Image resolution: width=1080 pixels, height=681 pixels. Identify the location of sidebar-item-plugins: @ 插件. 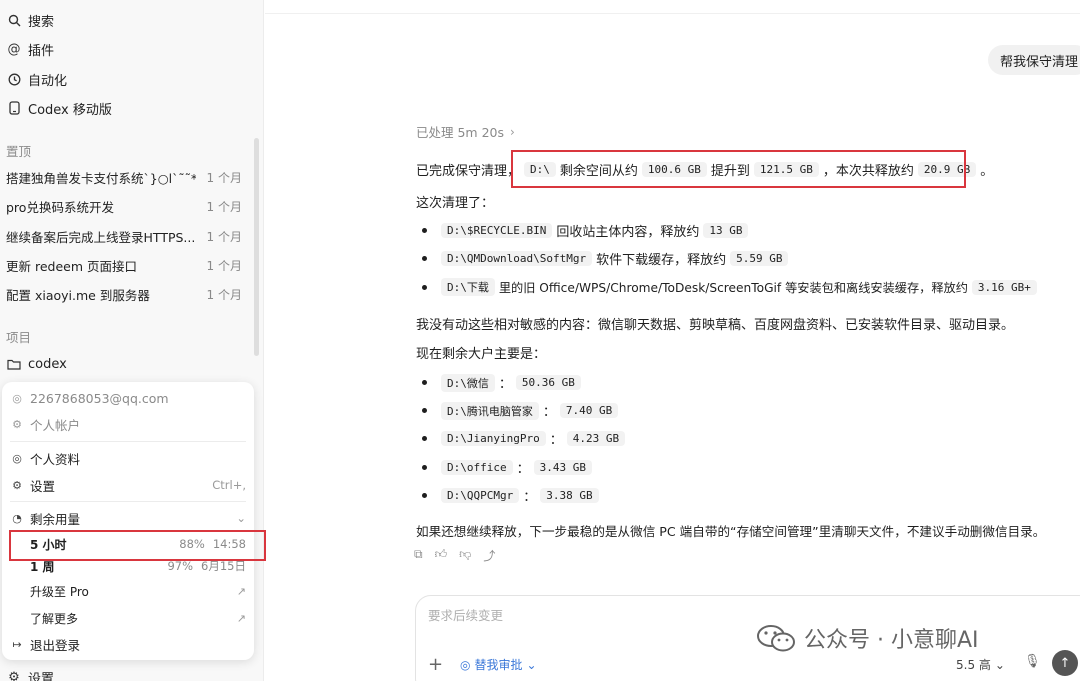
(30, 49).